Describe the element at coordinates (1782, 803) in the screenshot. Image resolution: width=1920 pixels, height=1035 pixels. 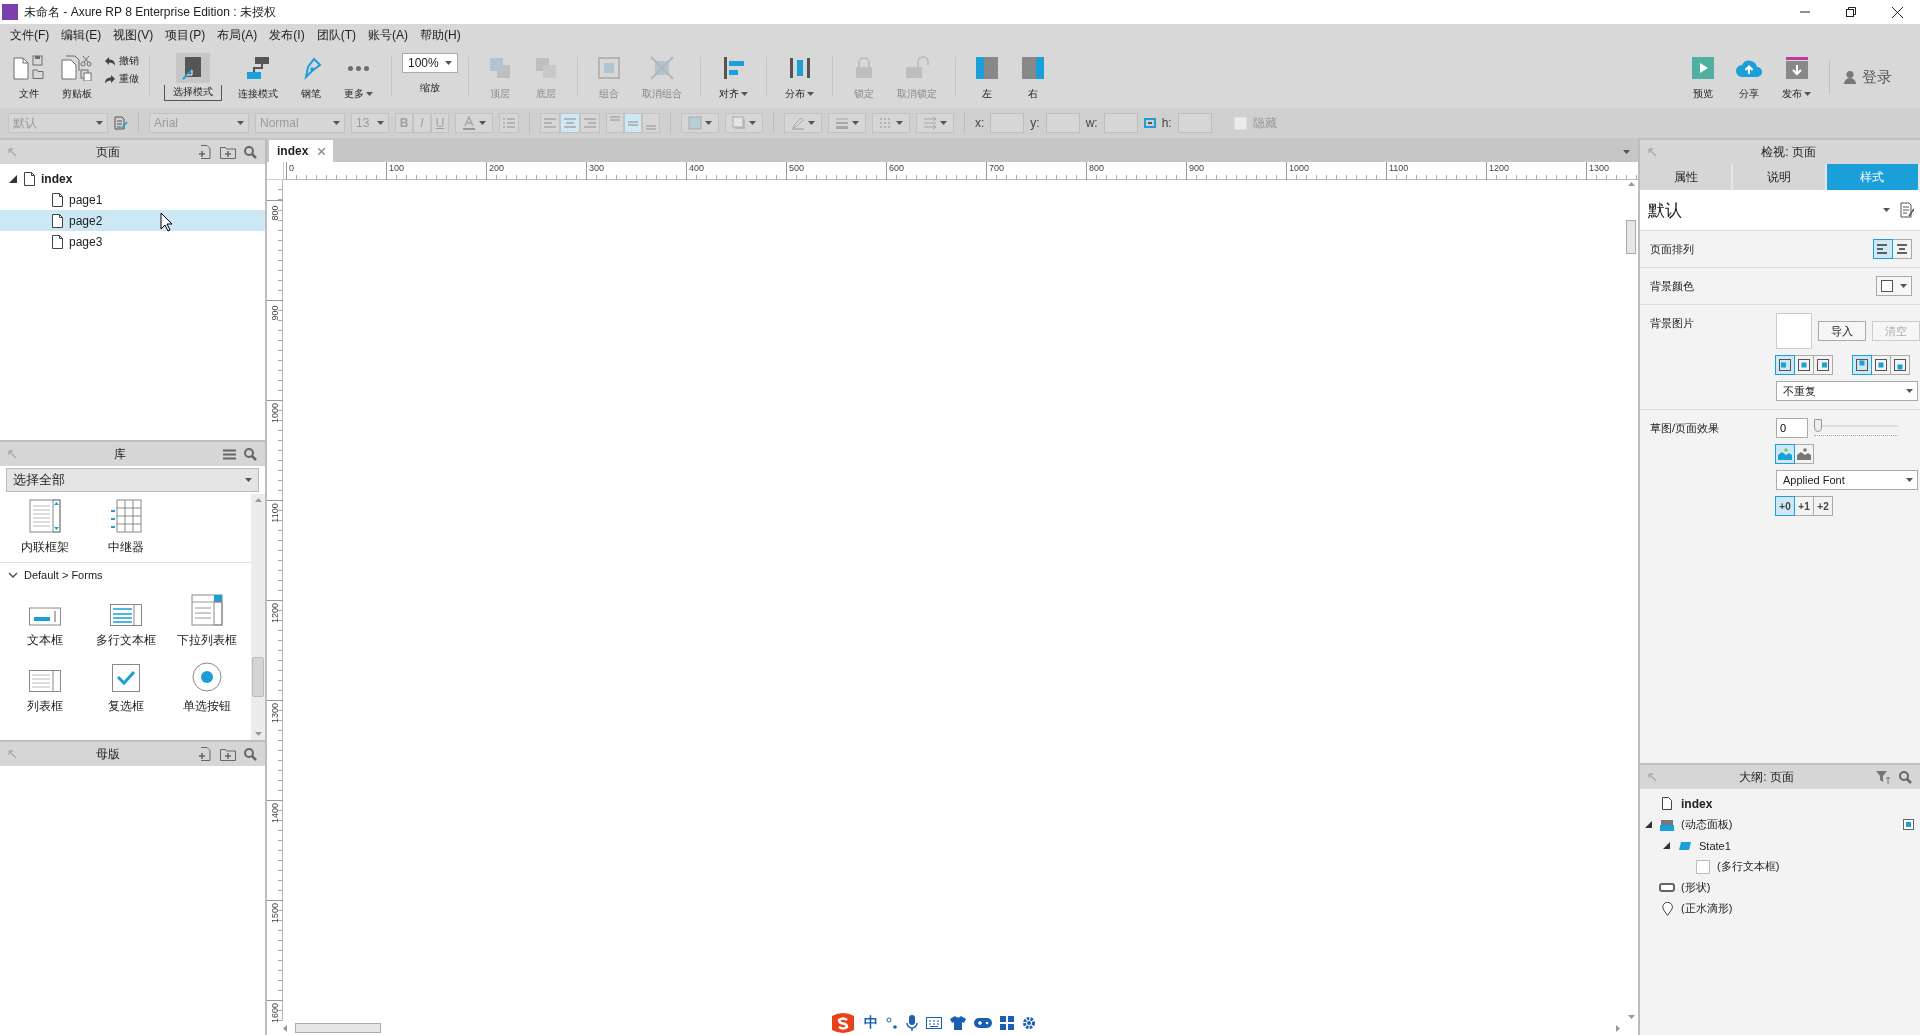
I see `outline-item: index` at that location.